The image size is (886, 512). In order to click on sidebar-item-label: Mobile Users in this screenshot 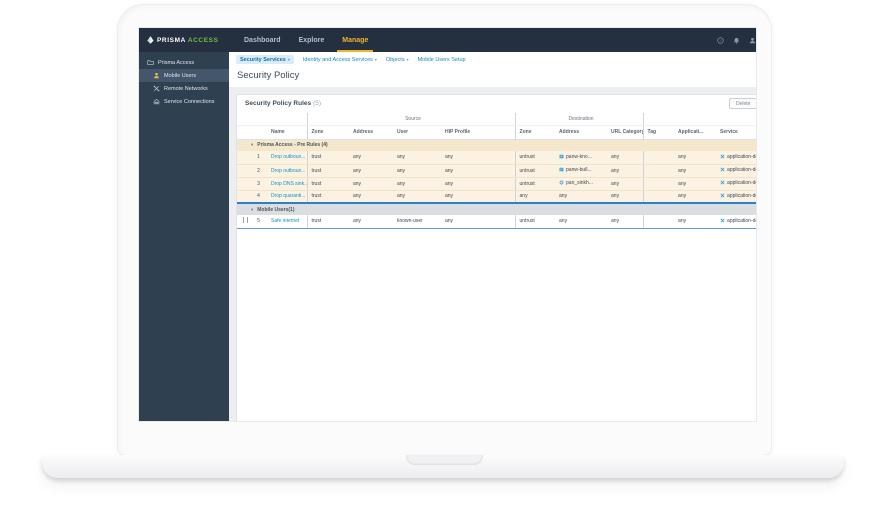, I will do `click(180, 75)`.